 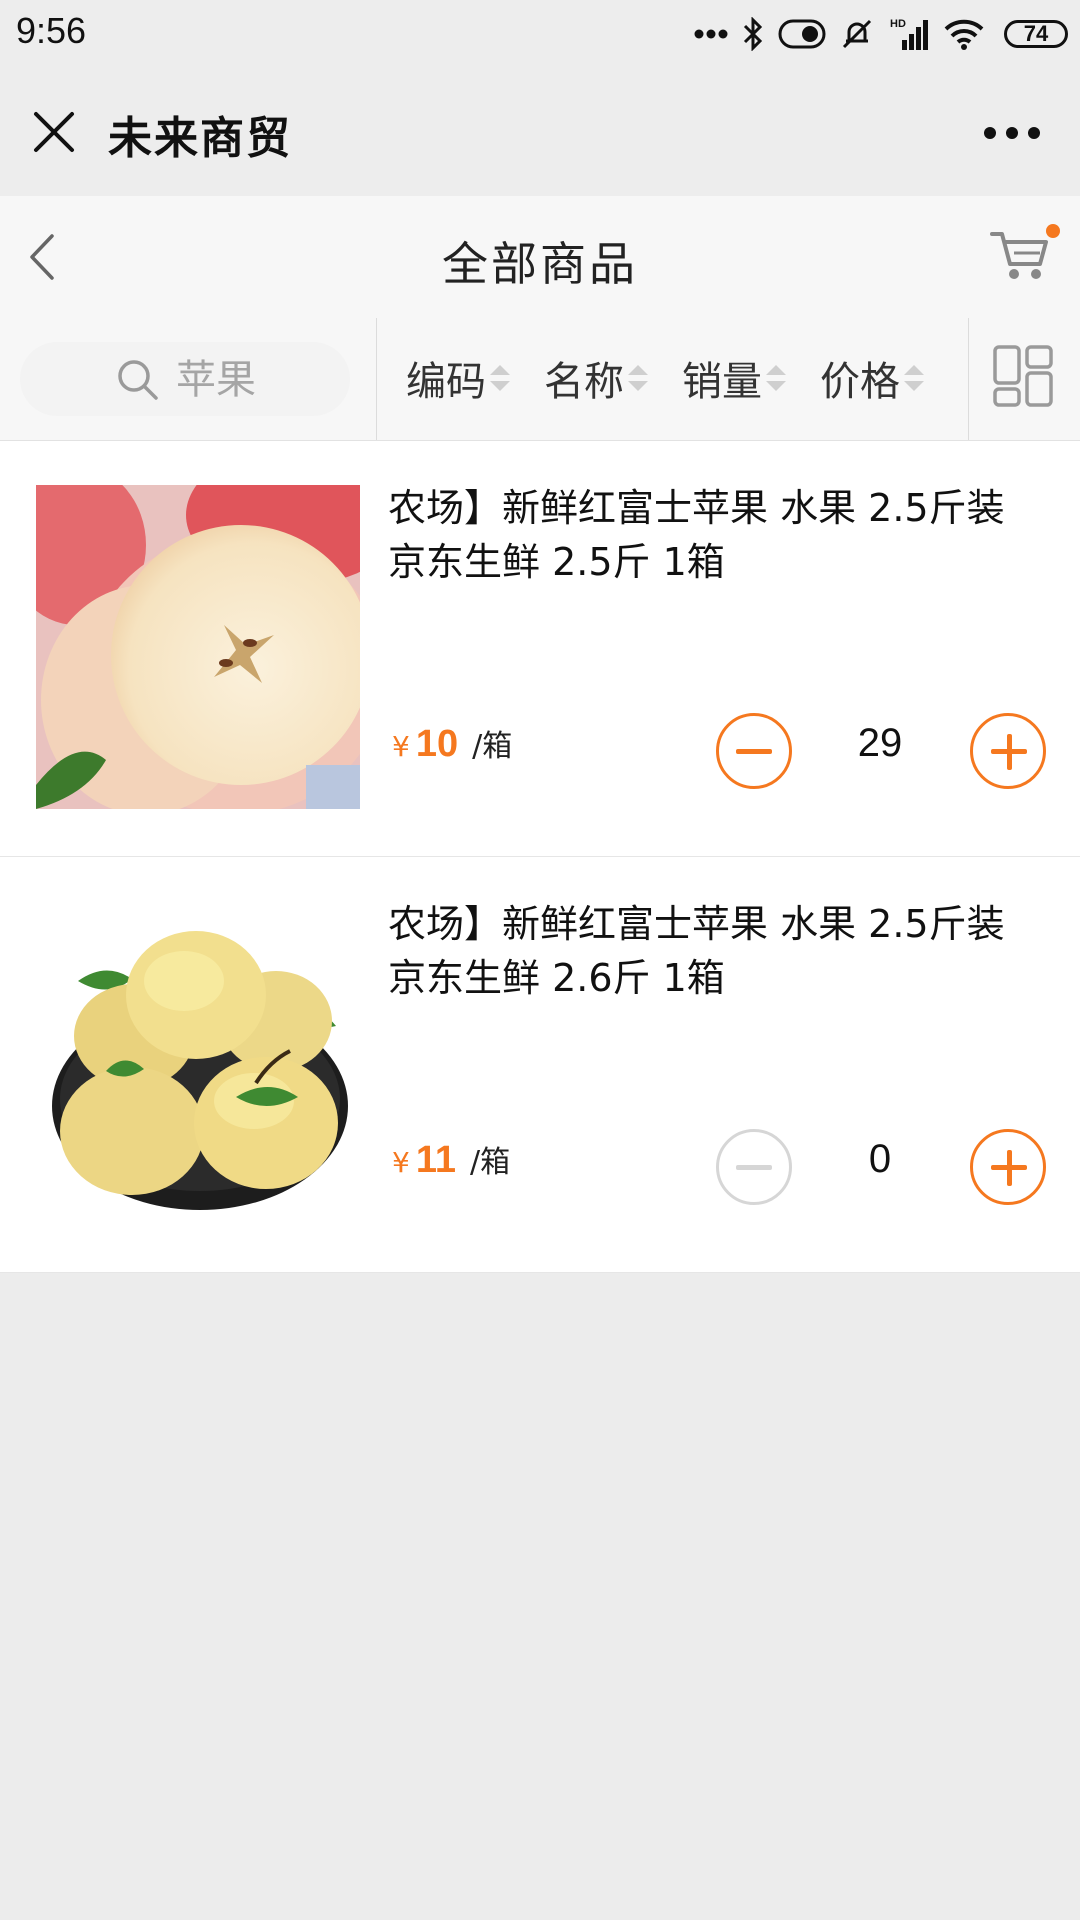 What do you see at coordinates (51, 30) in the screenshot?
I see `status-time: 9:56` at bounding box center [51, 30].